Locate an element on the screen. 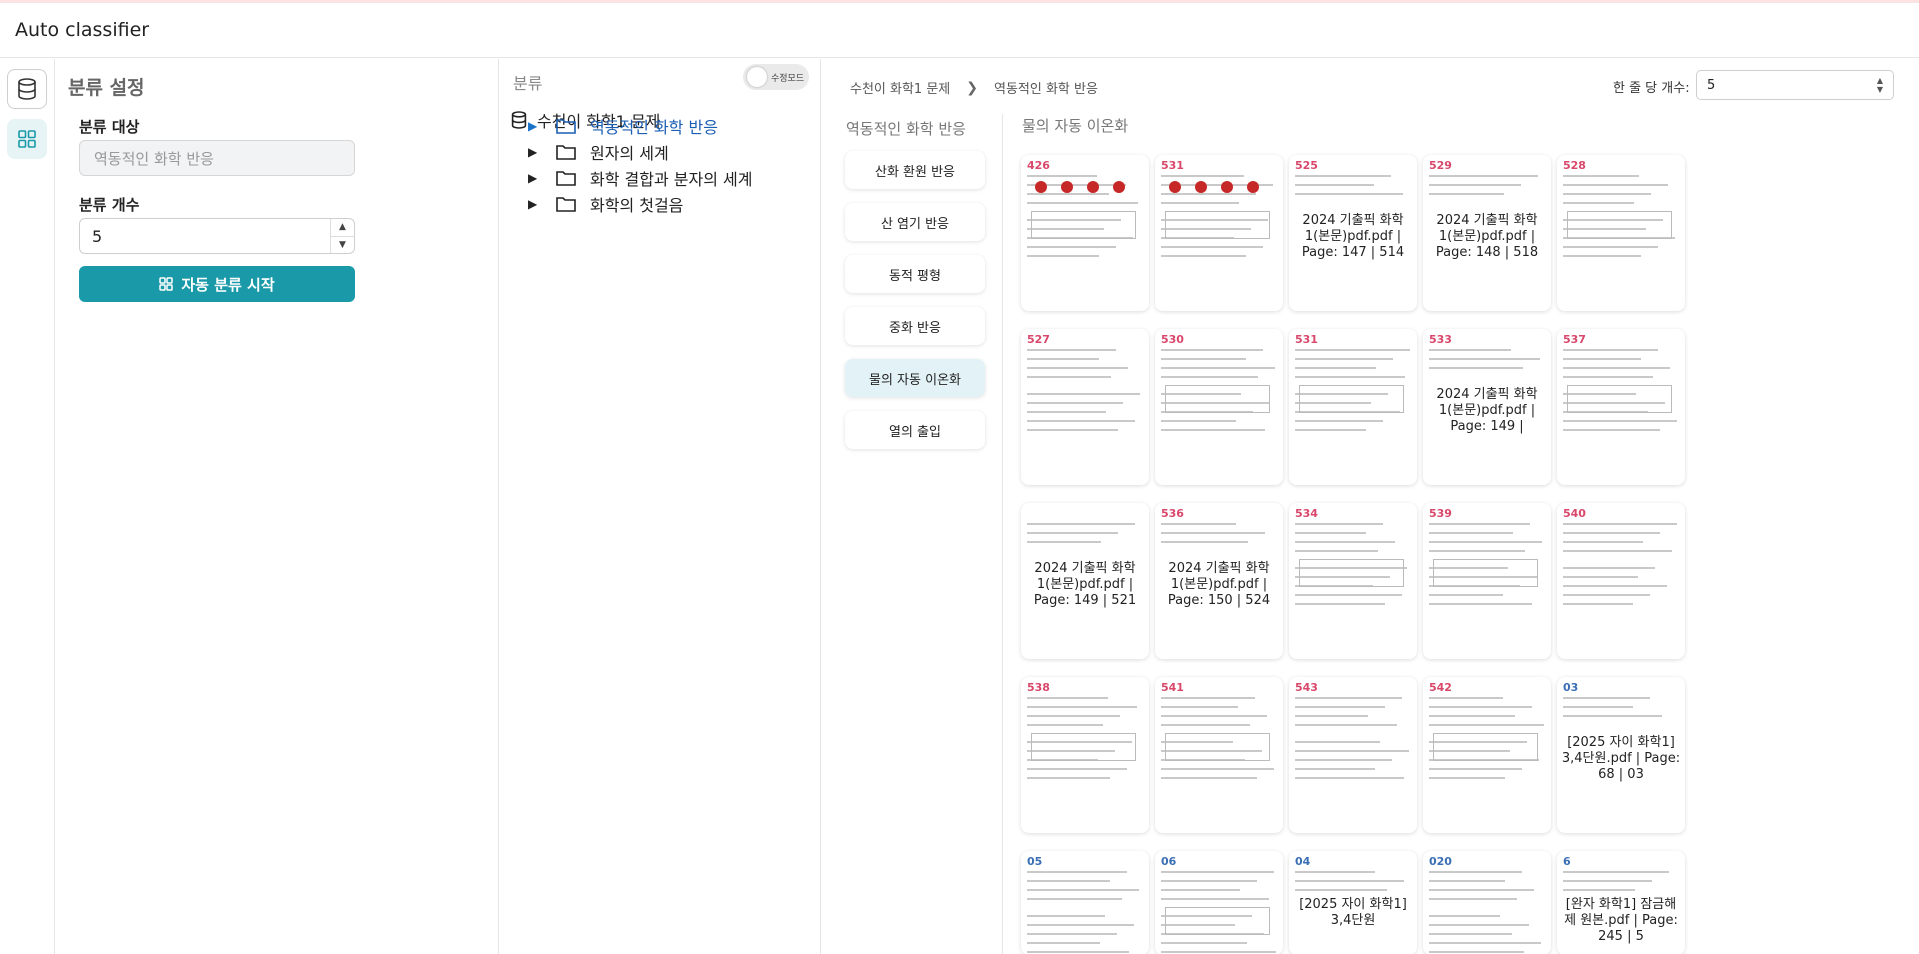 The width and height of the screenshot is (1919, 954). question-card: 539 is located at coordinates (1487, 581).